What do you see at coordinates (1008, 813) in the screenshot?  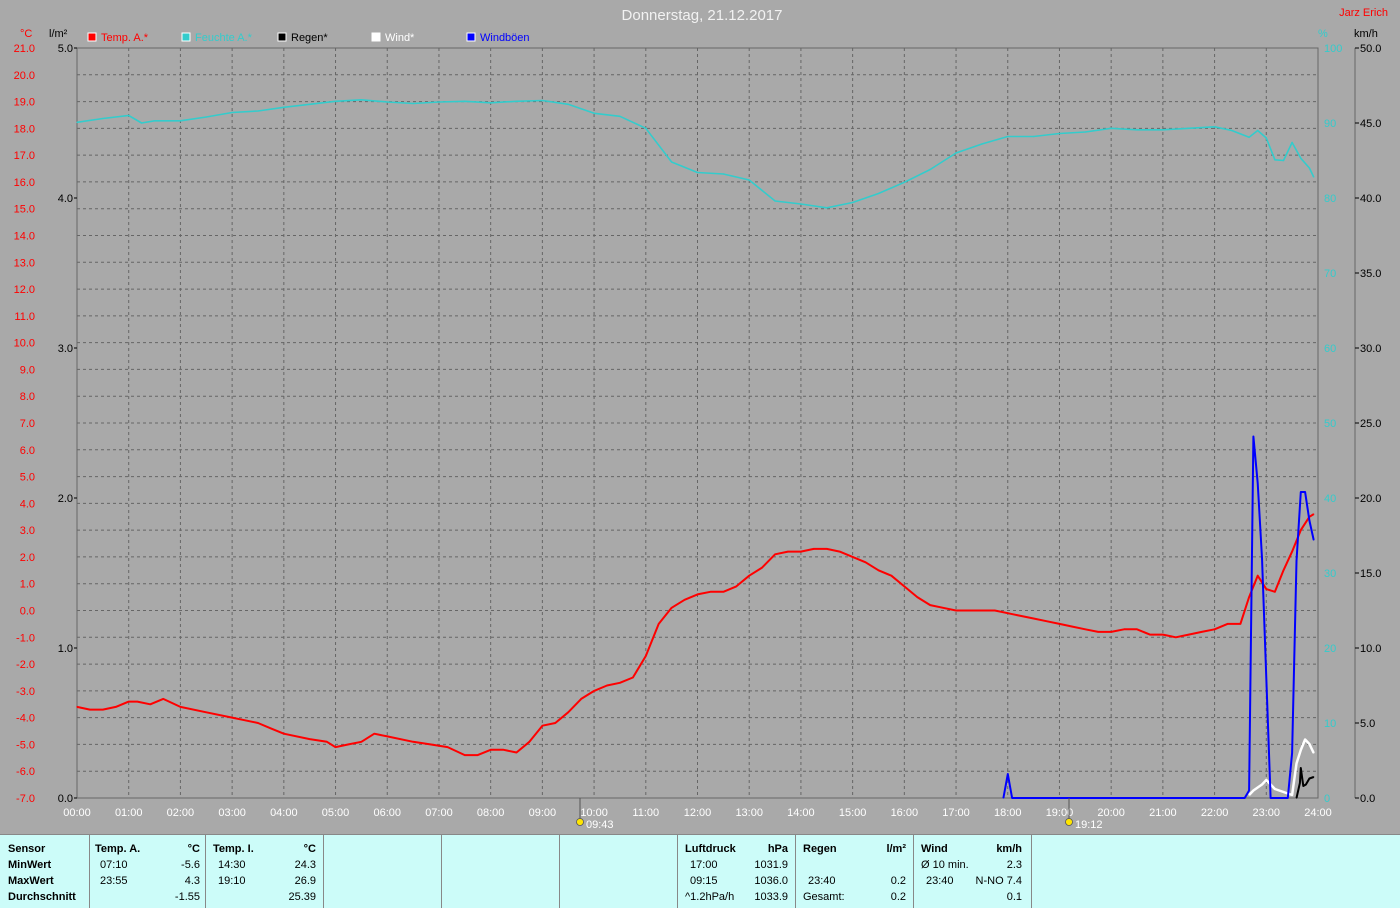 I see `x-tick-label: 18:00` at bounding box center [1008, 813].